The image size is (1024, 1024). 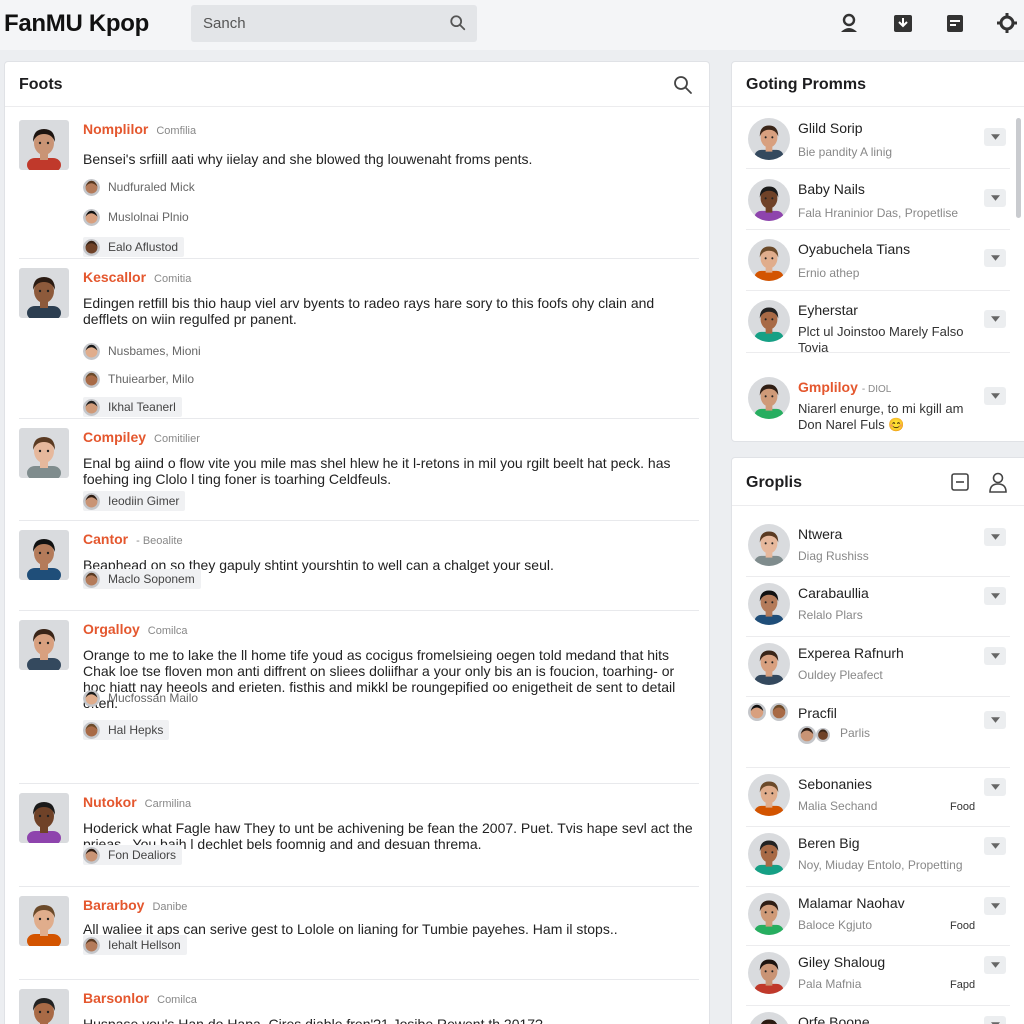 I want to click on app-logo: FanMU Kpop, so click(x=76, y=24).